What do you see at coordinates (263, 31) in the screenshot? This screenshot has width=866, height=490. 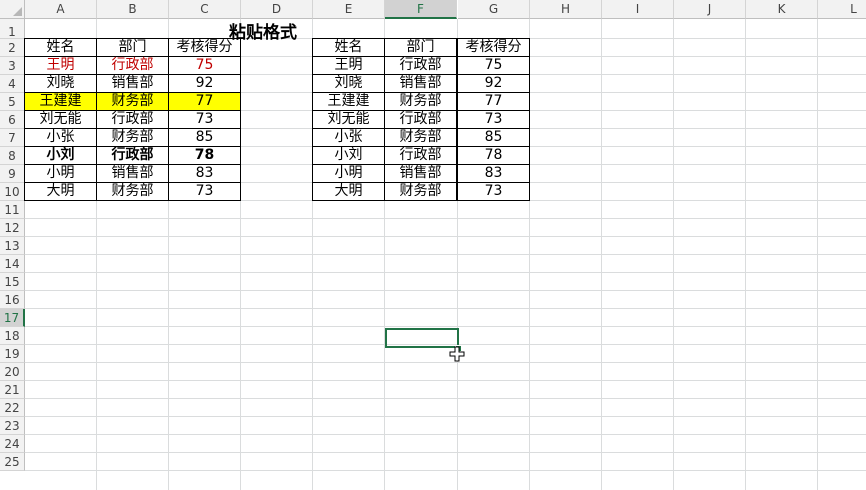 I see `sheet-title: 粘贴格式` at bounding box center [263, 31].